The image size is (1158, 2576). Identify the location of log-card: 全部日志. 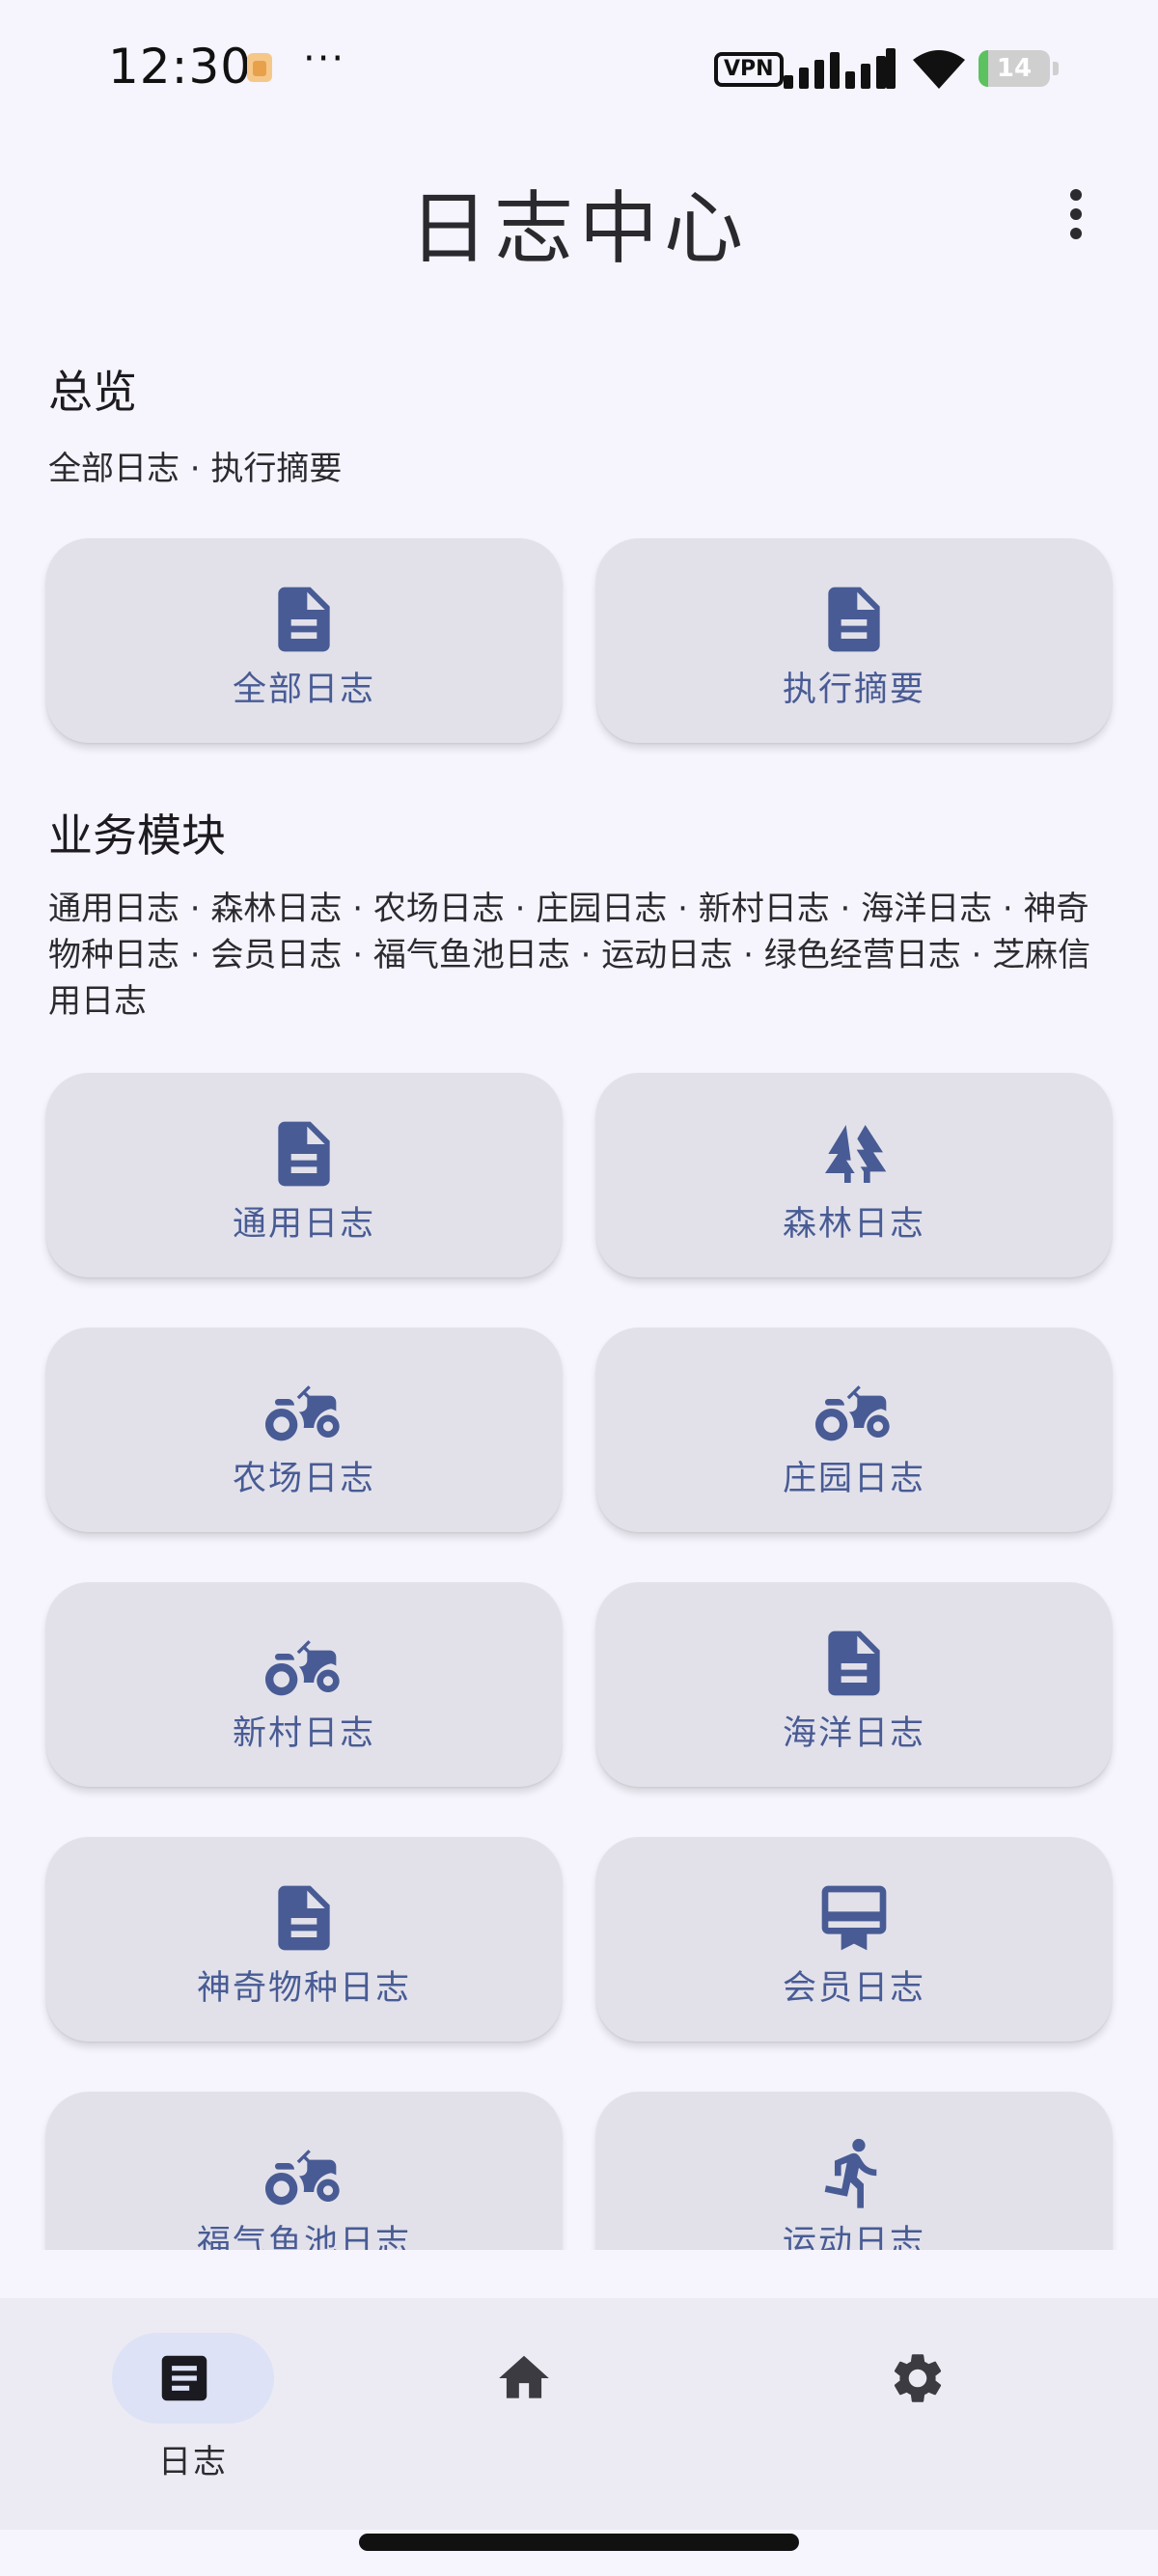
(304, 641).